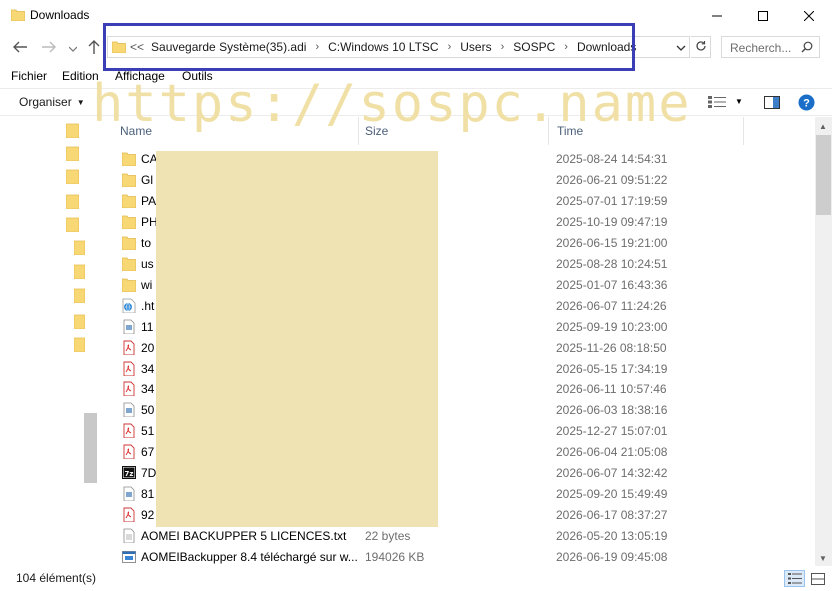  Describe the element at coordinates (73, 48) in the screenshot. I see `recent-locations-button` at that location.